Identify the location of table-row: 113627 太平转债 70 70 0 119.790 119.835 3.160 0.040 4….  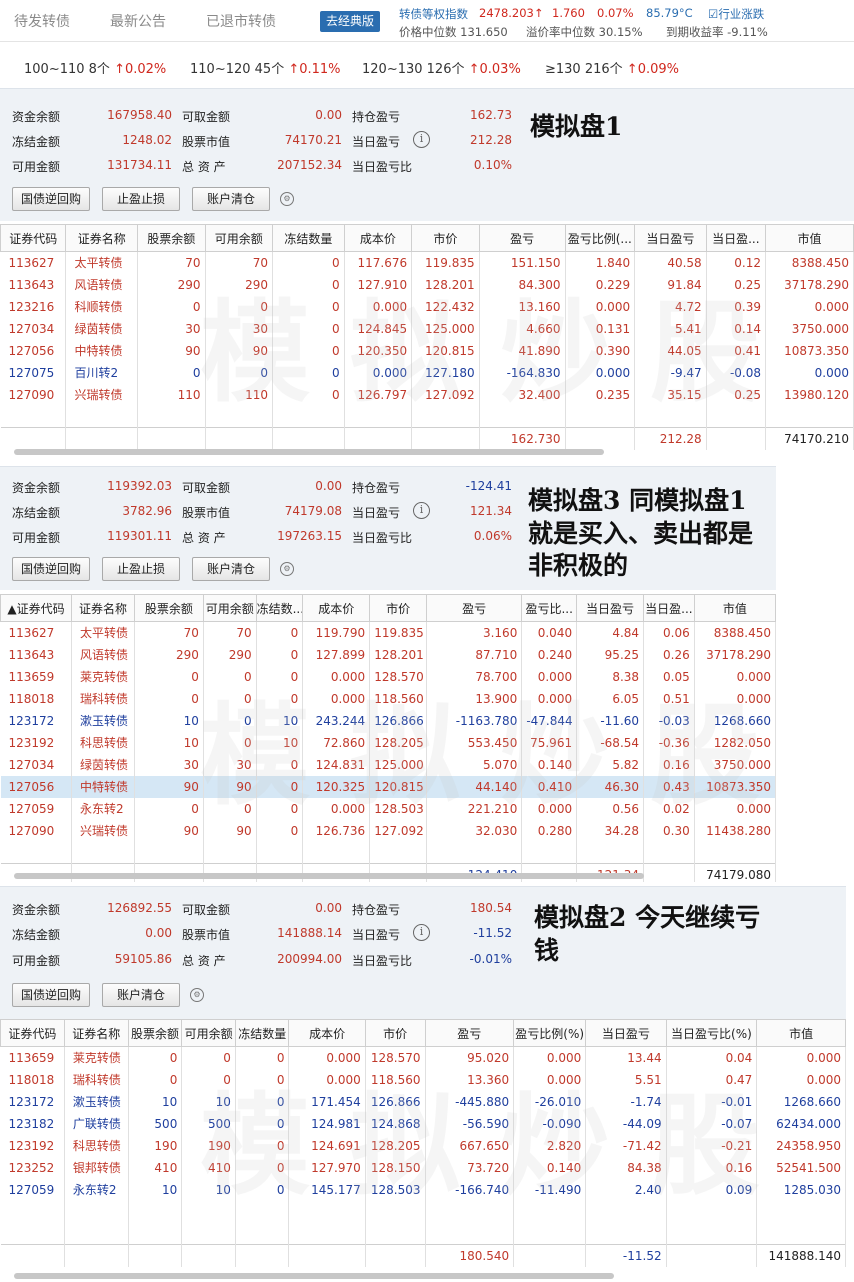
(388, 632).